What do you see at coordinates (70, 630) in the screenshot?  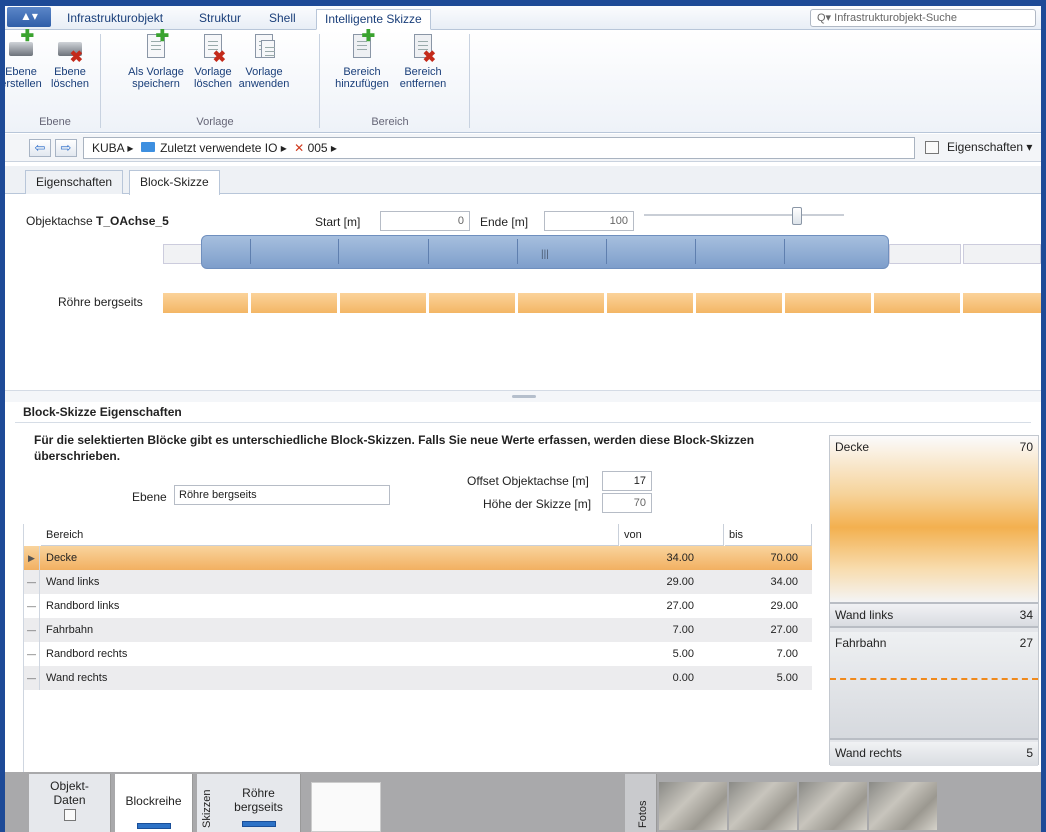 I see `cell-bereich: Fahrbahn` at bounding box center [70, 630].